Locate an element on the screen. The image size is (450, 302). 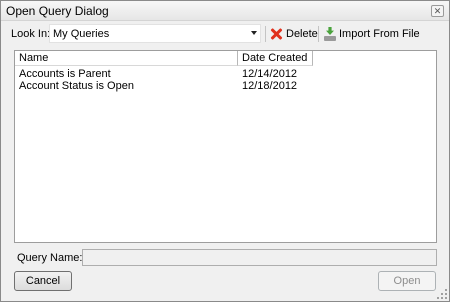
table-row: Account Status is Open 12/18/2012 is located at coordinates (225, 86).